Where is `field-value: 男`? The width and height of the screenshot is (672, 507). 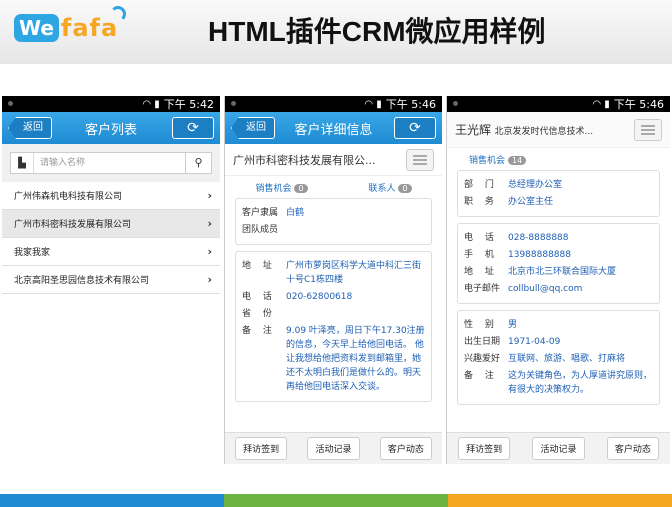 field-value: 男 is located at coordinates (513, 325).